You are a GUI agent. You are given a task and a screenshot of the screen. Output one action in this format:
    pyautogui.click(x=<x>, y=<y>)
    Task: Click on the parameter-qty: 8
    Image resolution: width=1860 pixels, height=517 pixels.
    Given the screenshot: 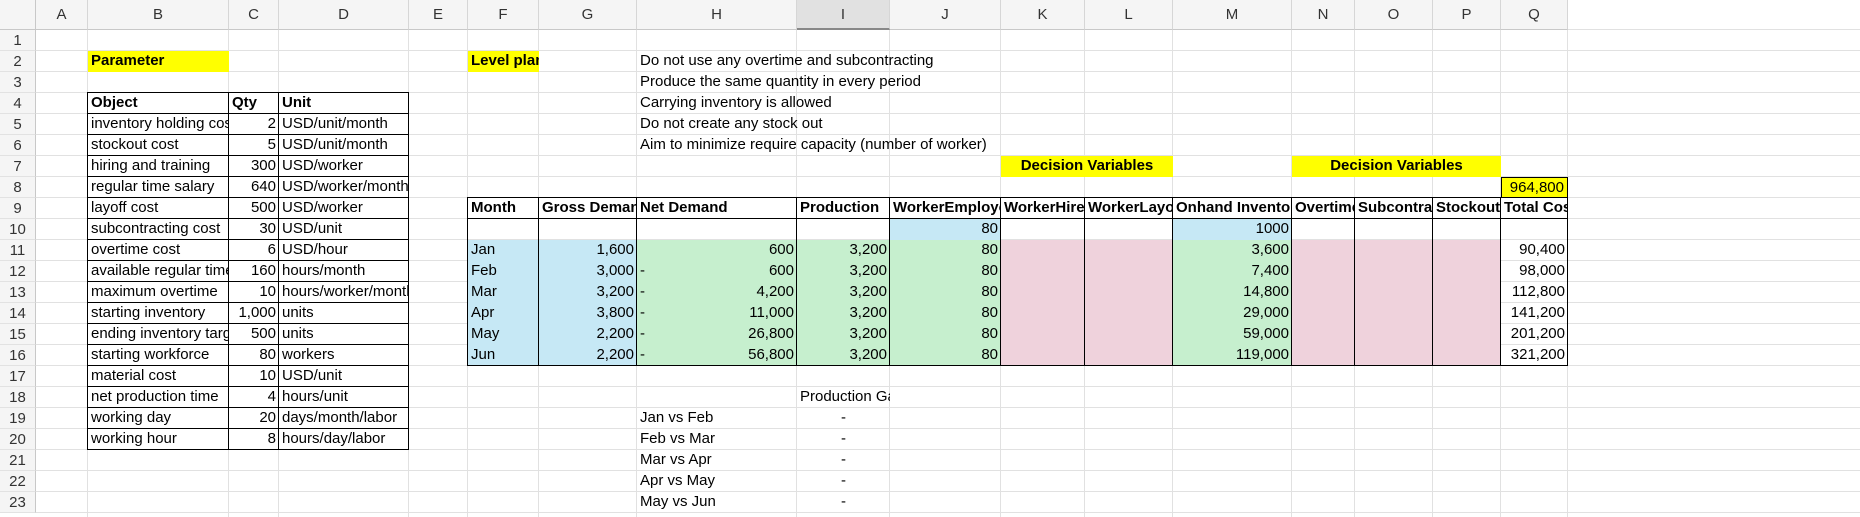 What is the action you would take?
    pyautogui.click(x=254, y=439)
    